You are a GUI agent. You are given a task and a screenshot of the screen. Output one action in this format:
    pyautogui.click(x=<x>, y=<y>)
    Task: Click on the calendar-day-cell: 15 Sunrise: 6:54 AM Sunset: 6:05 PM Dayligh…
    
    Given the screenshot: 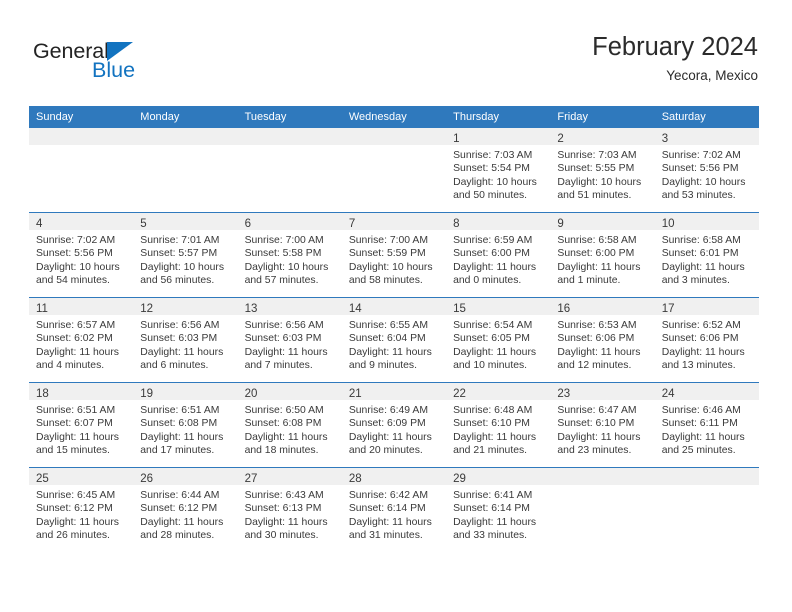 What is the action you would take?
    pyautogui.click(x=498, y=340)
    